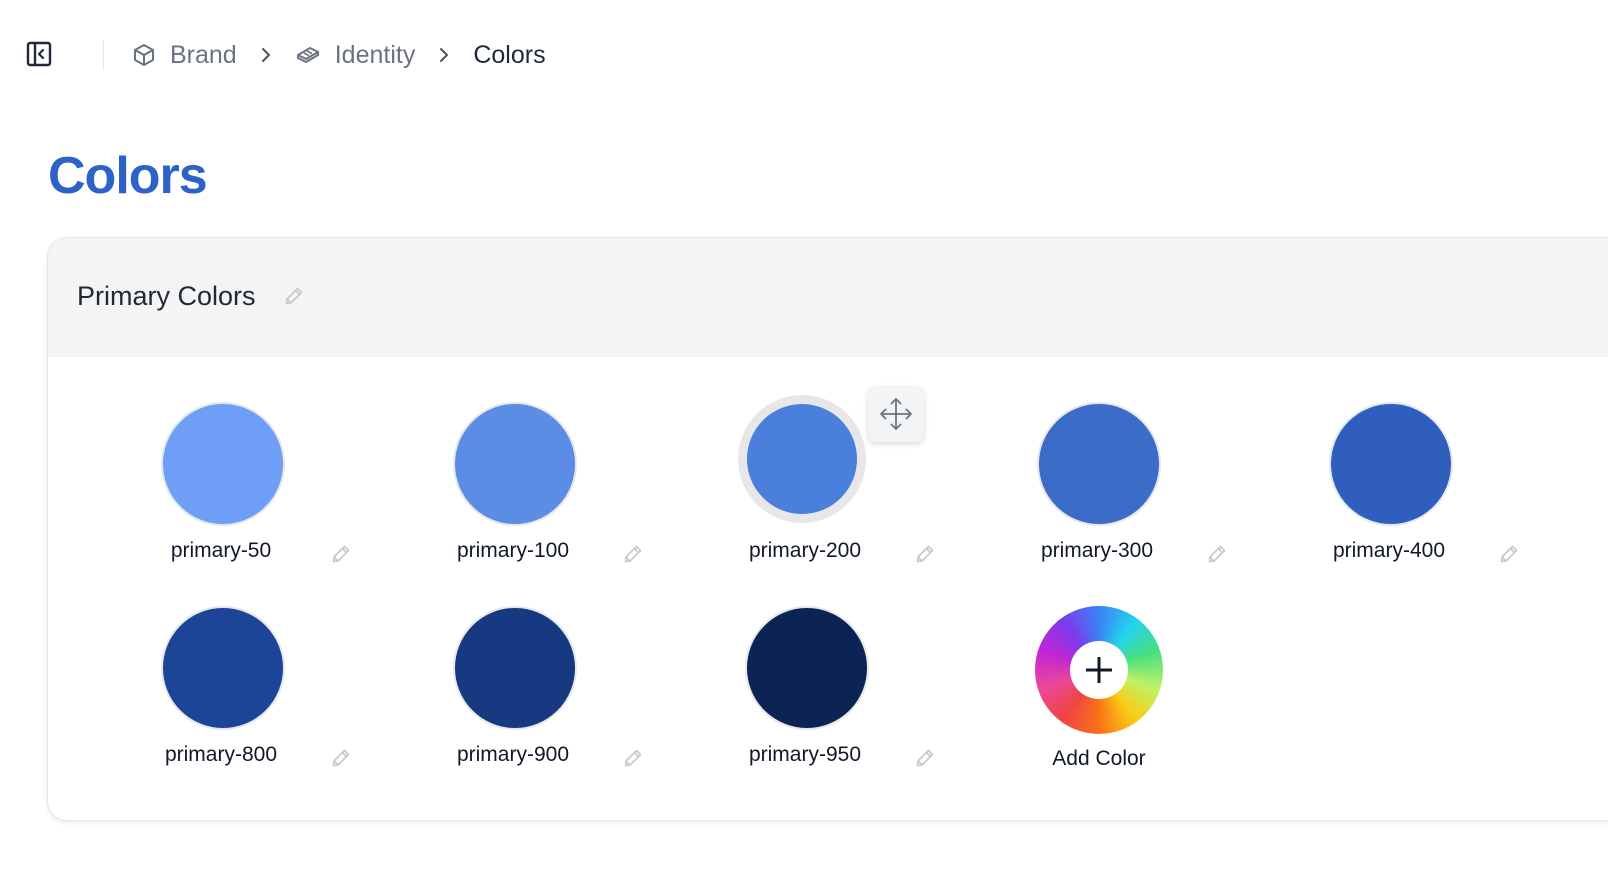 The height and width of the screenshot is (870, 1608). I want to click on breadcrumb-label: Colors, so click(509, 54).